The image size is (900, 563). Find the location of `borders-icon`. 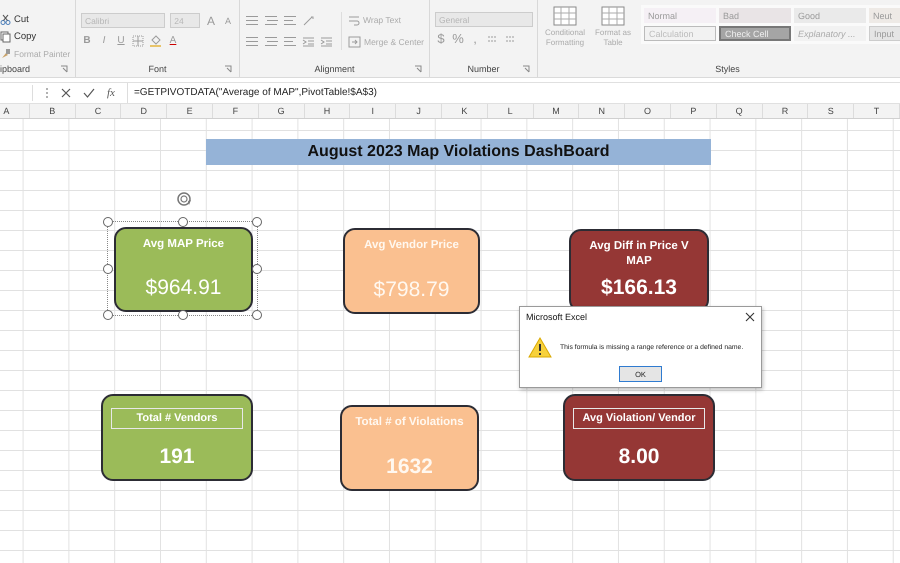

borders-icon is located at coordinates (138, 40).